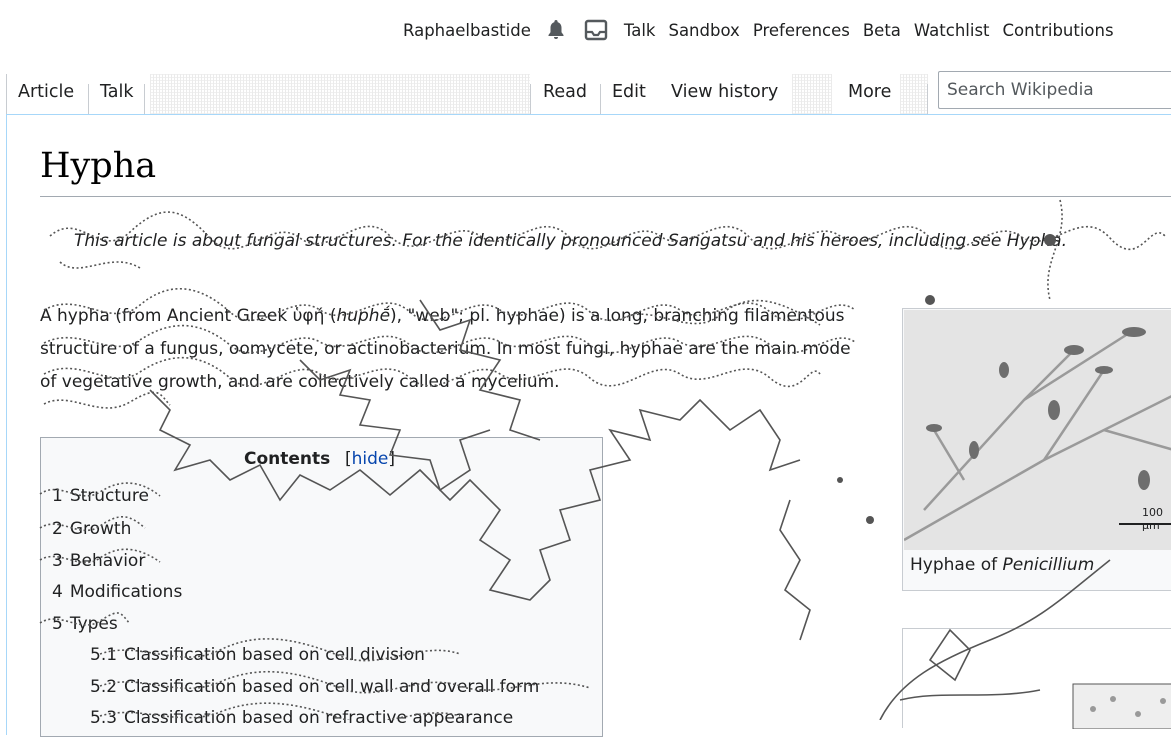 This screenshot has width=1171, height=737. What do you see at coordinates (1152, 519) in the screenshot?
I see `scale-bar-label: 100 µm` at bounding box center [1152, 519].